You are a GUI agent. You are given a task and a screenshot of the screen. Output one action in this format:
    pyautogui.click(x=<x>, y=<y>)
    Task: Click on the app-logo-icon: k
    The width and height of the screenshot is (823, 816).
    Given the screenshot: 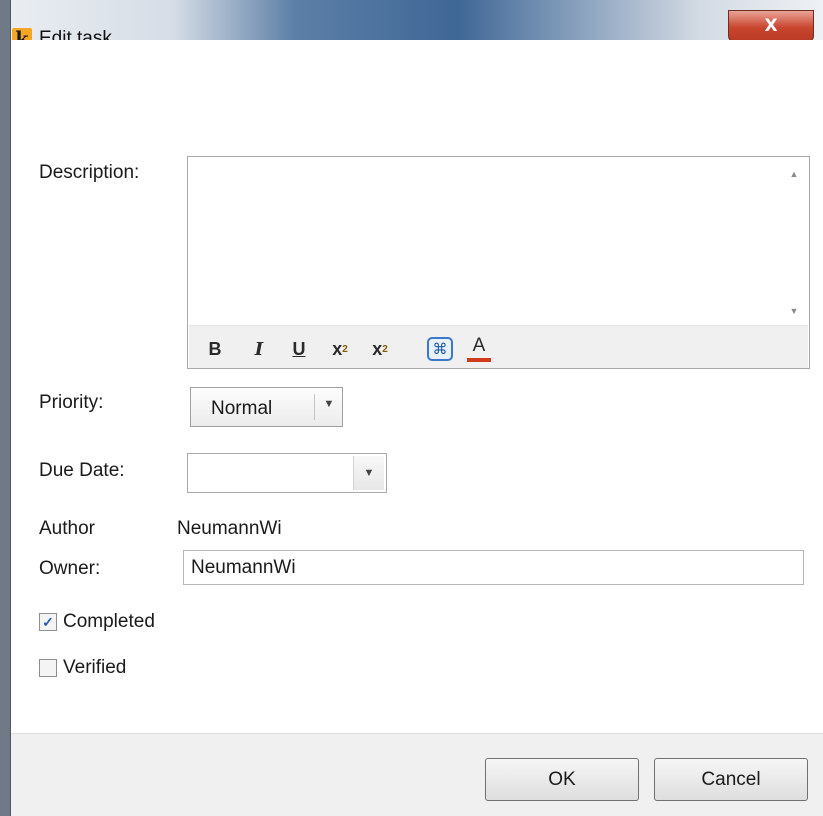 What is the action you would take?
    pyautogui.click(x=22, y=39)
    